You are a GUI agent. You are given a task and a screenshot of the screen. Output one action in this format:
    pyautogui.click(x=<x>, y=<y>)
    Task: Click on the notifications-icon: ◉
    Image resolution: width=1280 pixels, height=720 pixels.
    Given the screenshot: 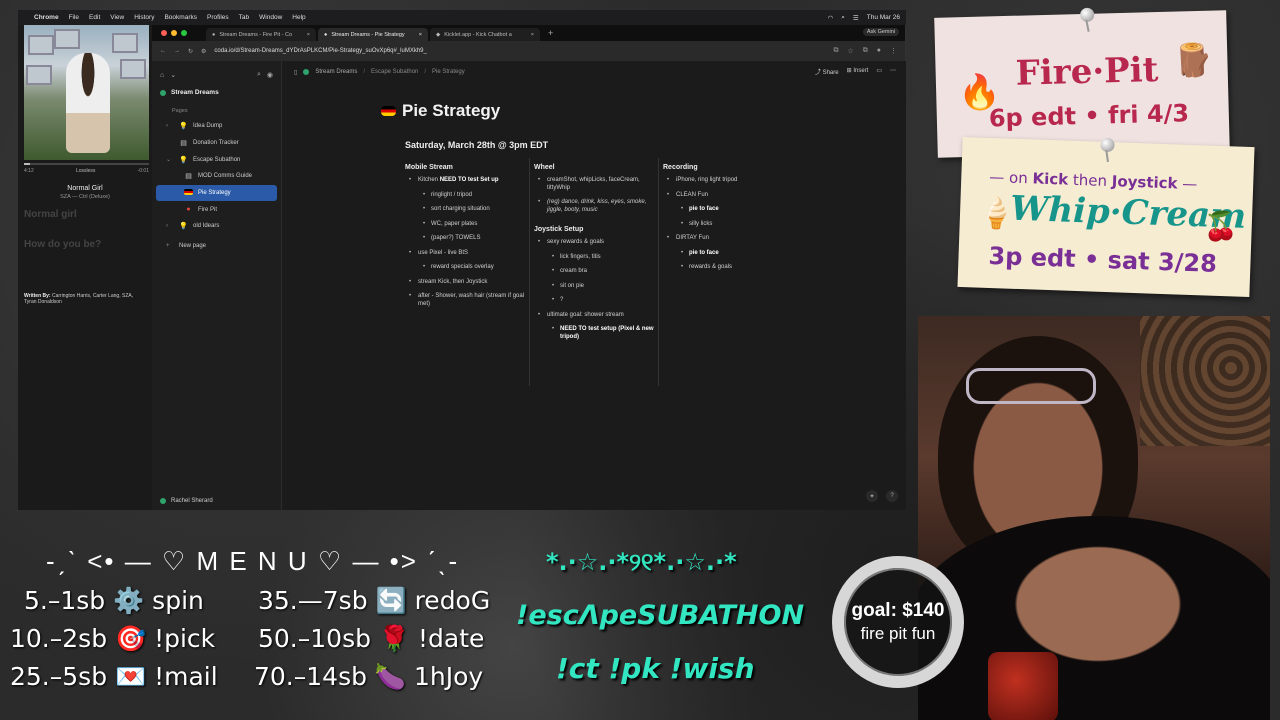 What is the action you would take?
    pyautogui.click(x=270, y=75)
    